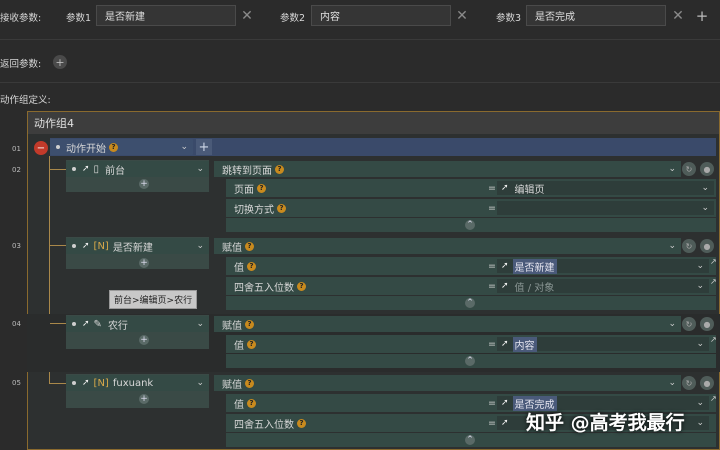  I want to click on action-start-label: 动作开始, so click(86, 149).